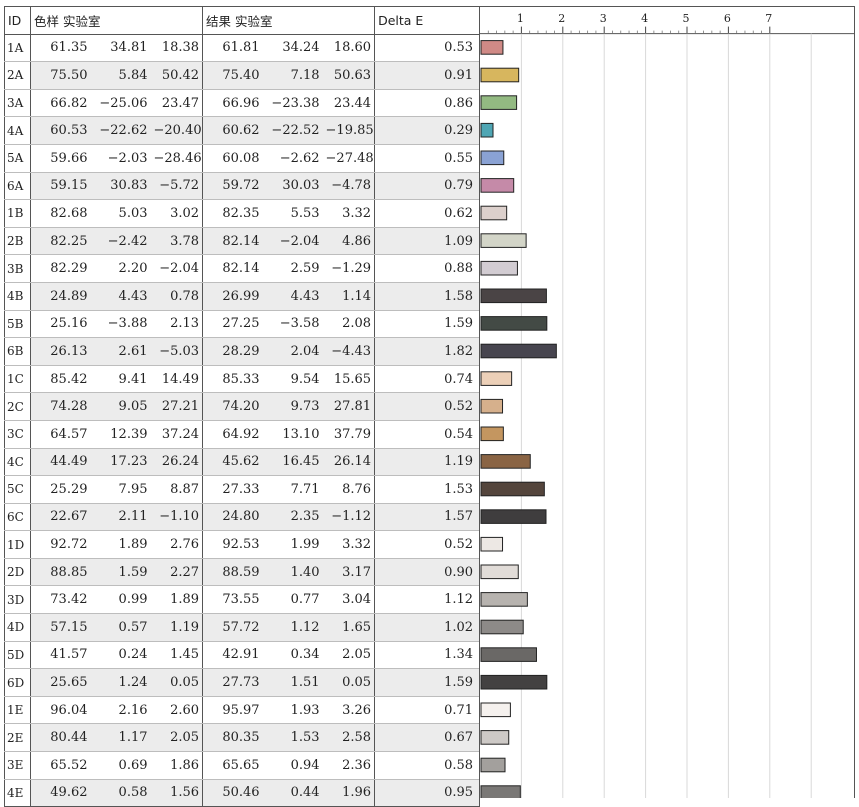 The height and width of the screenshot is (807, 859). What do you see at coordinates (177, 351) in the screenshot?
I see `sample-b: −5.03` at bounding box center [177, 351].